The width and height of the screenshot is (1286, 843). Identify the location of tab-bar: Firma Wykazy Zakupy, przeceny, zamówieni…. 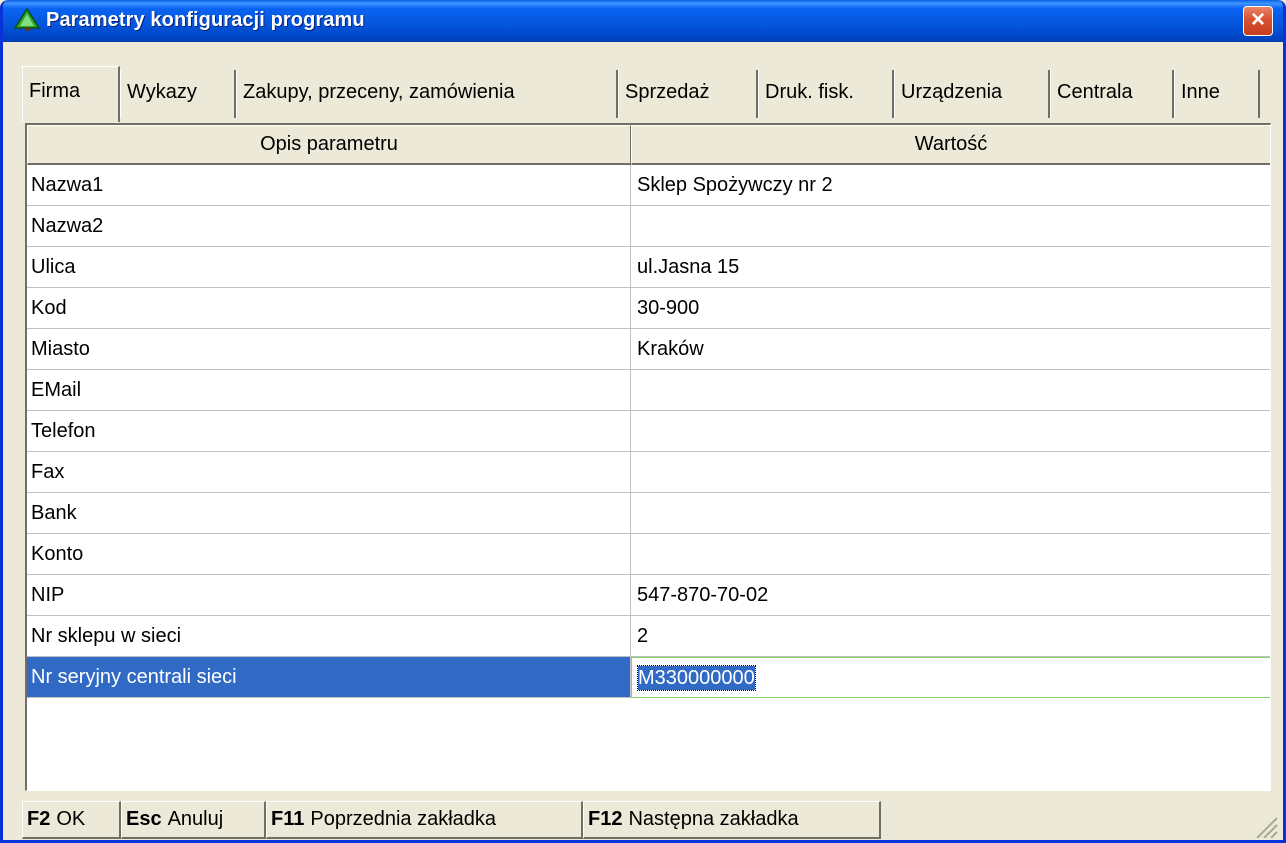
(646, 94).